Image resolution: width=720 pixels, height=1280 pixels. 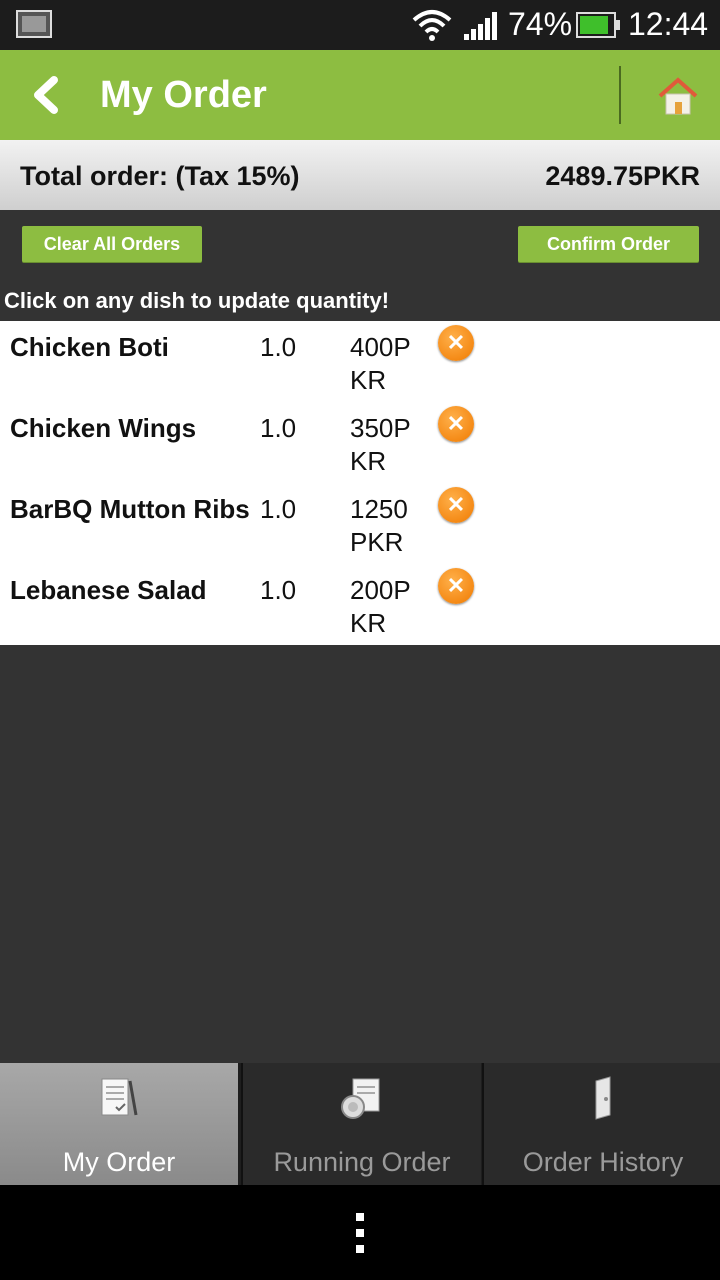 What do you see at coordinates (379, 525) in the screenshot?
I see `dish-price: 1250 PKR` at bounding box center [379, 525].